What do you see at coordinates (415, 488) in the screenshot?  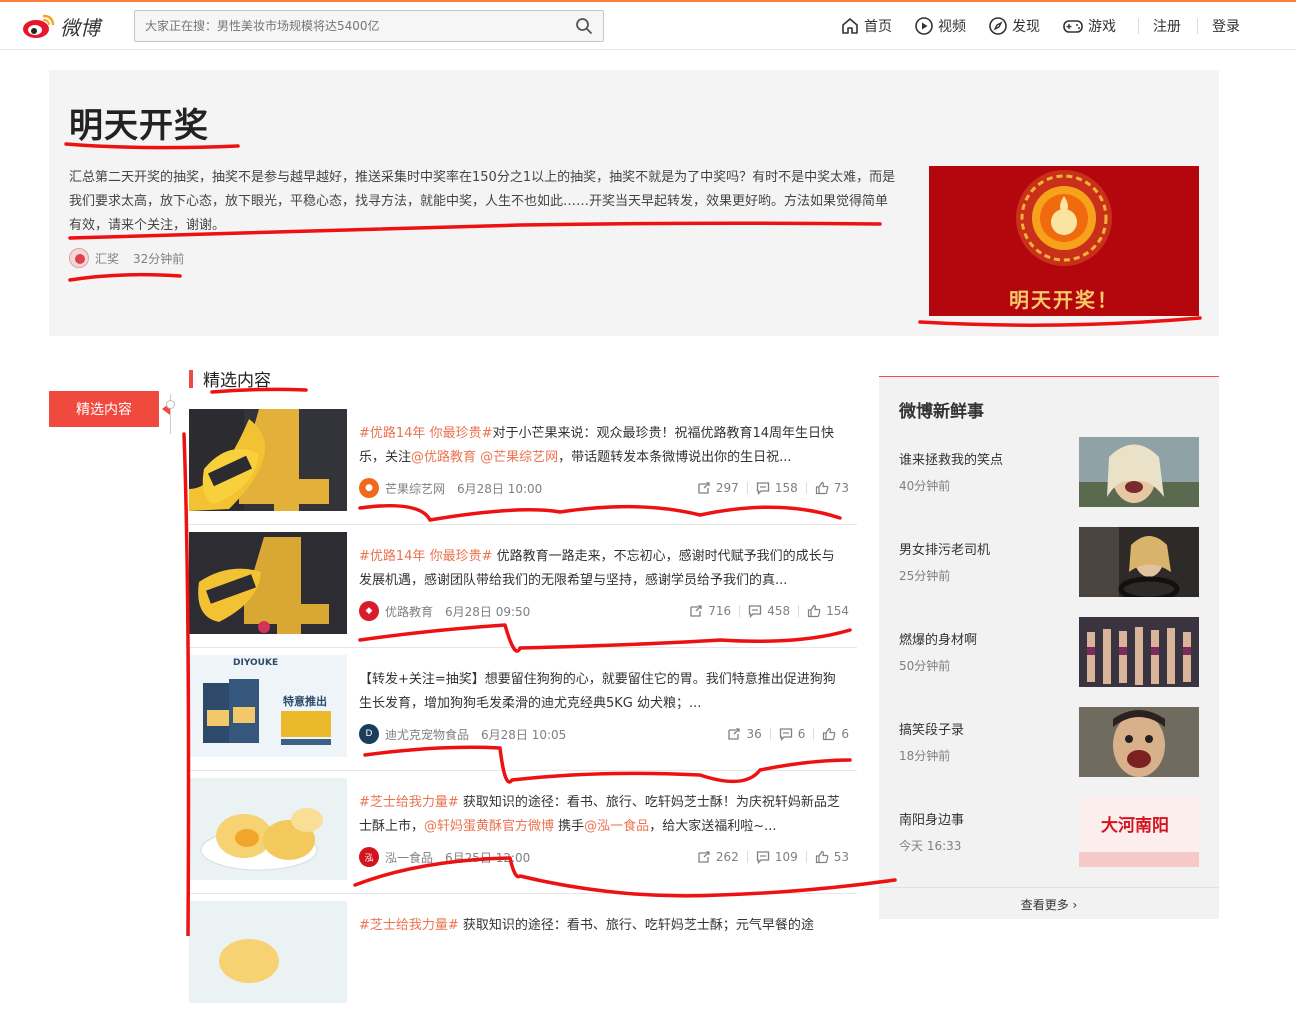 I see `card-source: 芒果综艺网` at bounding box center [415, 488].